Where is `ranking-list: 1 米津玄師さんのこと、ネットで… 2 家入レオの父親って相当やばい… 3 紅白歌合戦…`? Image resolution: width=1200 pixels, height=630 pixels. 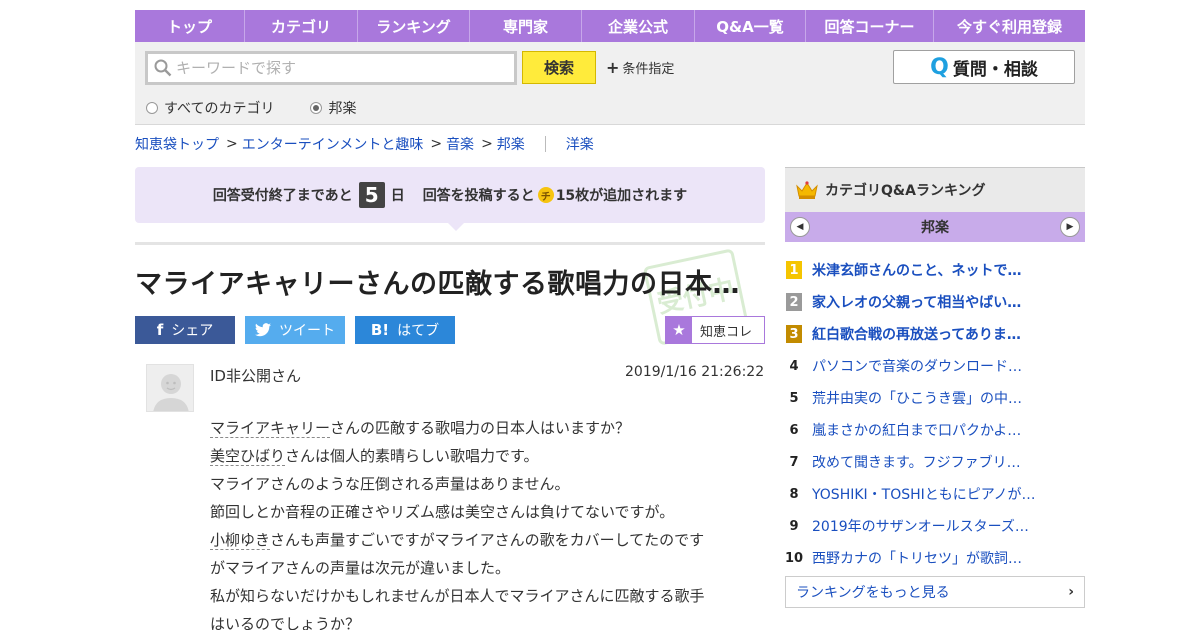
ranking-list: 1 米津玄師さんのこと、ネットで… 2 家入レオの父親って相当やばい… 3 紅白歌合戦… is located at coordinates (935, 414).